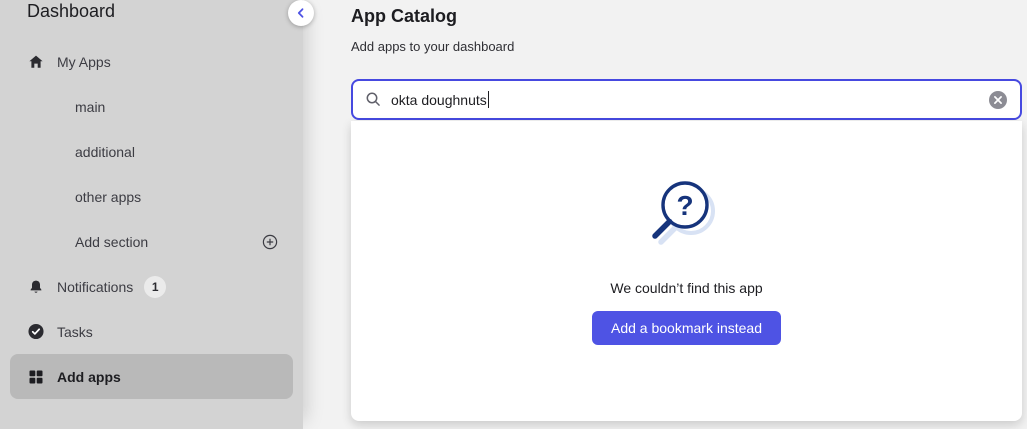 This screenshot has width=1027, height=429. What do you see at coordinates (105, 151) in the screenshot?
I see `sidebar-item-label: additional` at bounding box center [105, 151].